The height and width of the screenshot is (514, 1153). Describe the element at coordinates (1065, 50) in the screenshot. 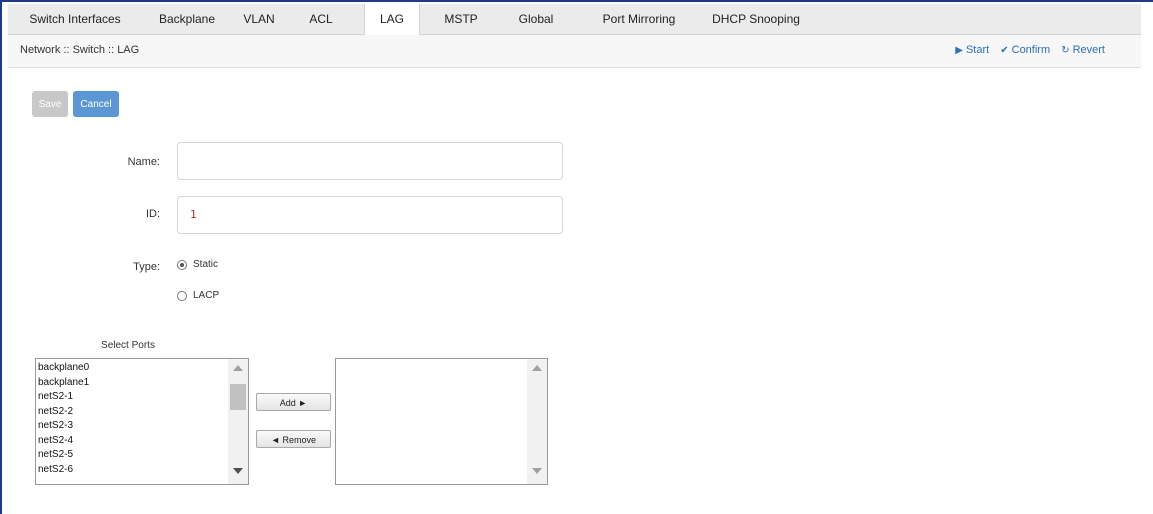

I see `undo-icon: ↻` at that location.